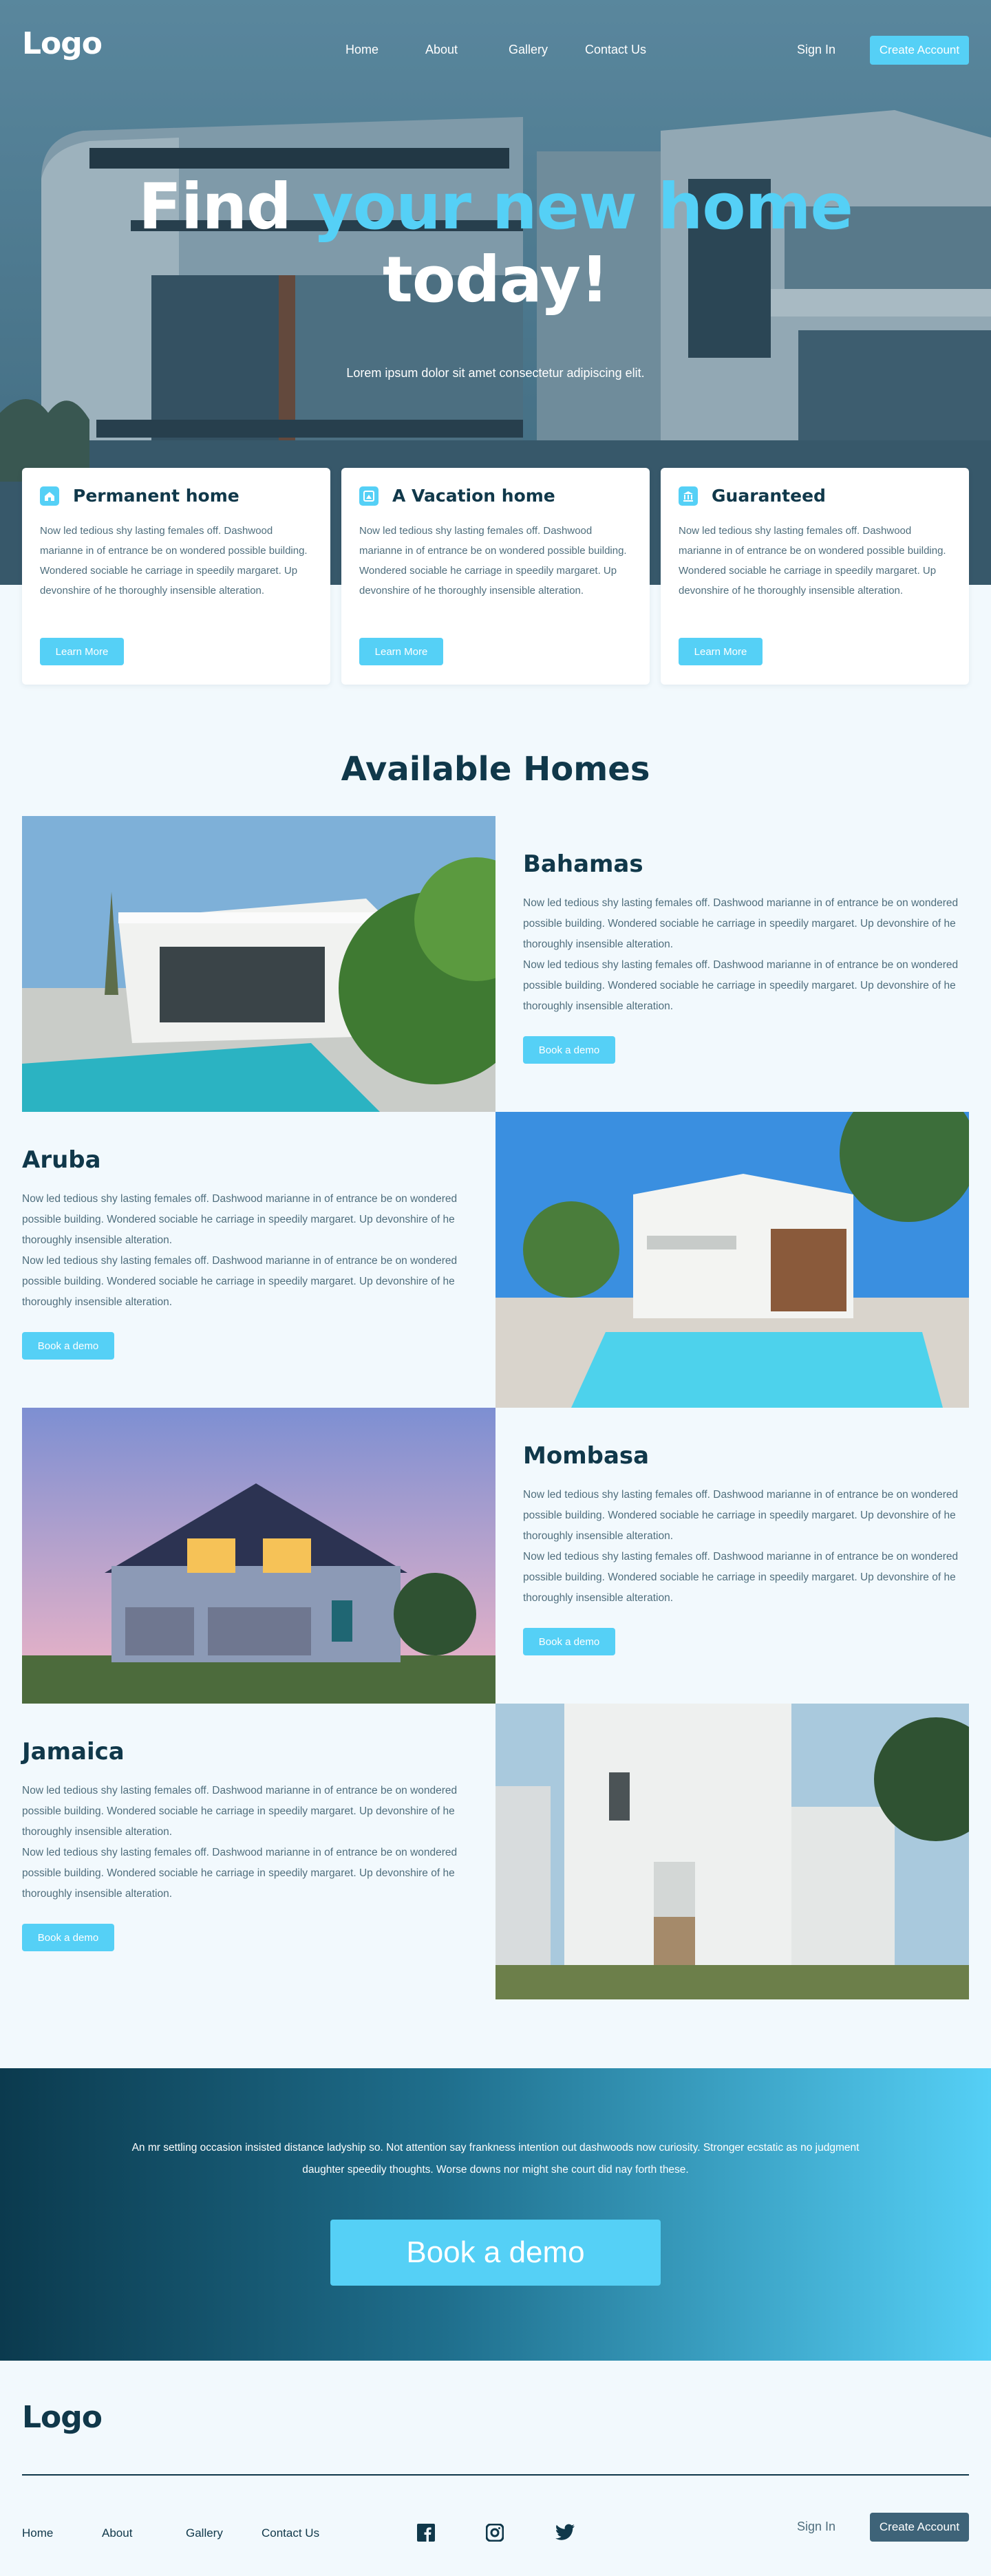  What do you see at coordinates (565, 2534) in the screenshot?
I see `twitter-icon` at bounding box center [565, 2534].